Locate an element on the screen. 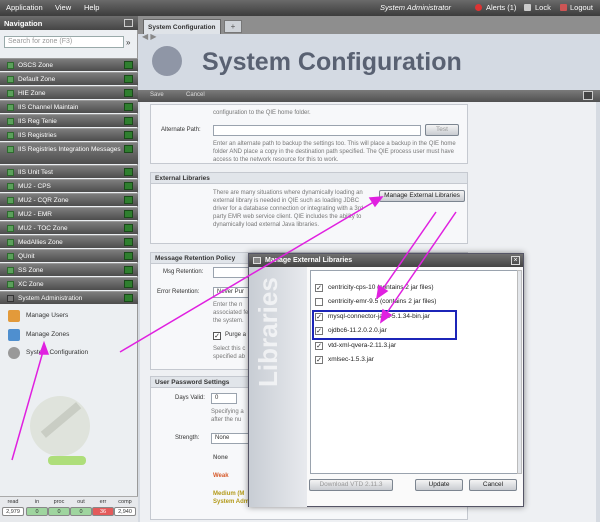 This screenshot has width=600, height=522. expand-icon is located at coordinates (588, 95).